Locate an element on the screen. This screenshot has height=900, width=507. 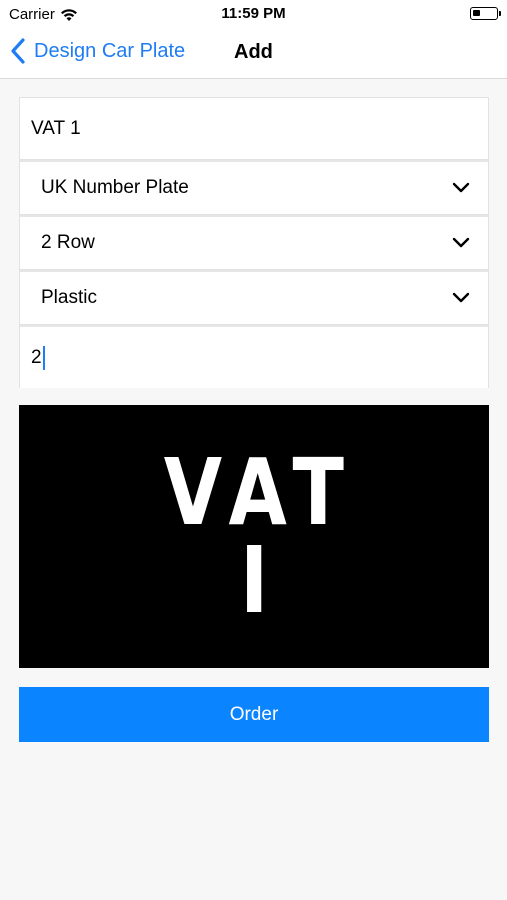
back-button: Design Car Plate is located at coordinates (97, 51).